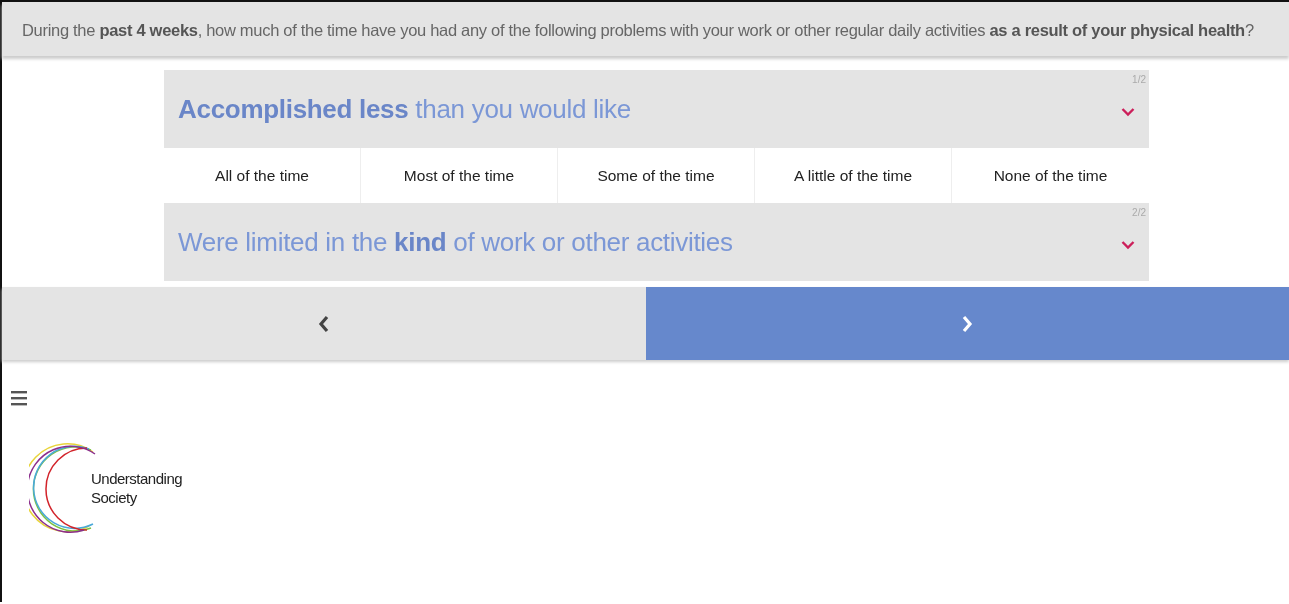 The width and height of the screenshot is (1289, 604). I want to click on menu-icon, so click(19, 398).